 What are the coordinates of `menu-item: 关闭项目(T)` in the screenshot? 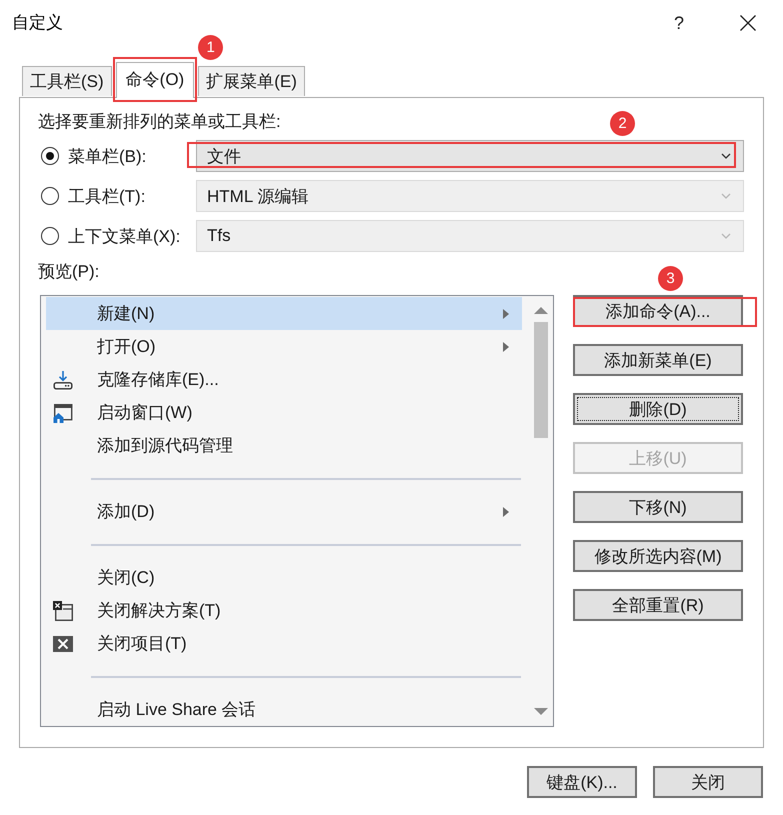 It's located at (284, 643).